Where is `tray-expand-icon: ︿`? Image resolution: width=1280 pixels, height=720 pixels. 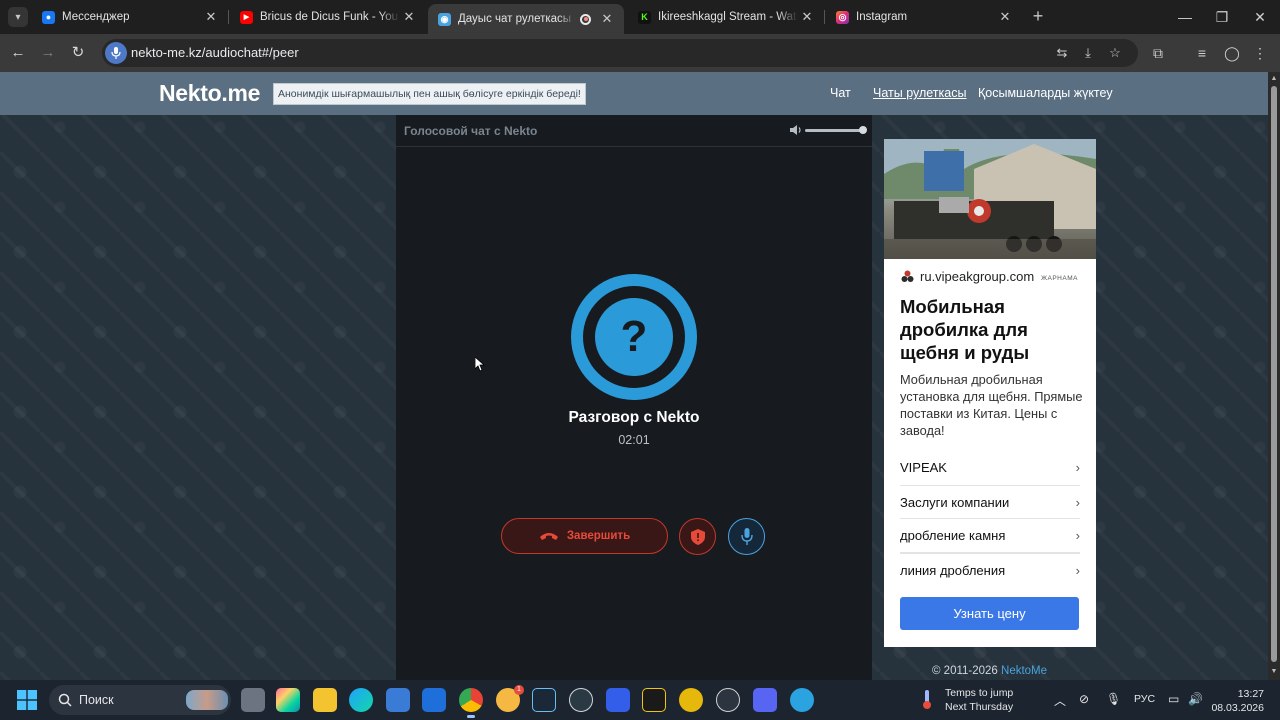 tray-expand-icon: ︿ is located at coordinates (1060, 700).